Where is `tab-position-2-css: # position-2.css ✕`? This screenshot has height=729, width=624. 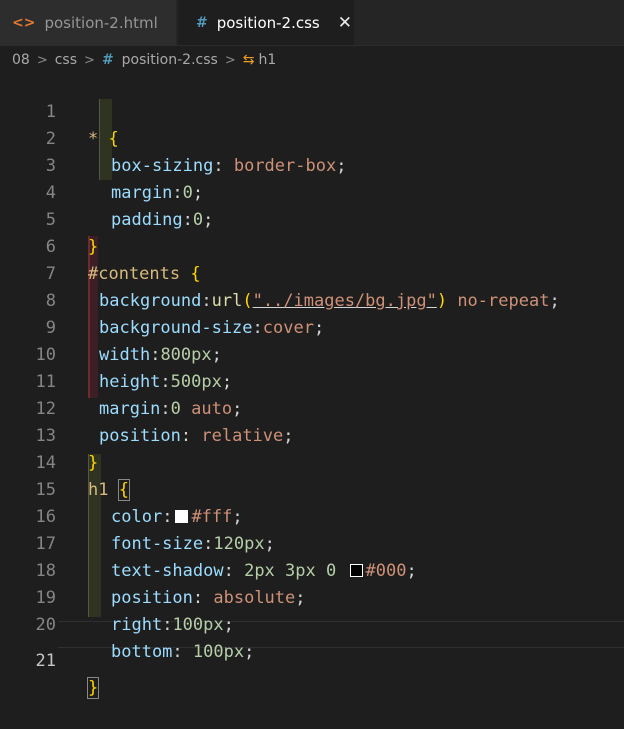
tab-position-2-css: # position-2.css ✕ is located at coordinates (266, 22).